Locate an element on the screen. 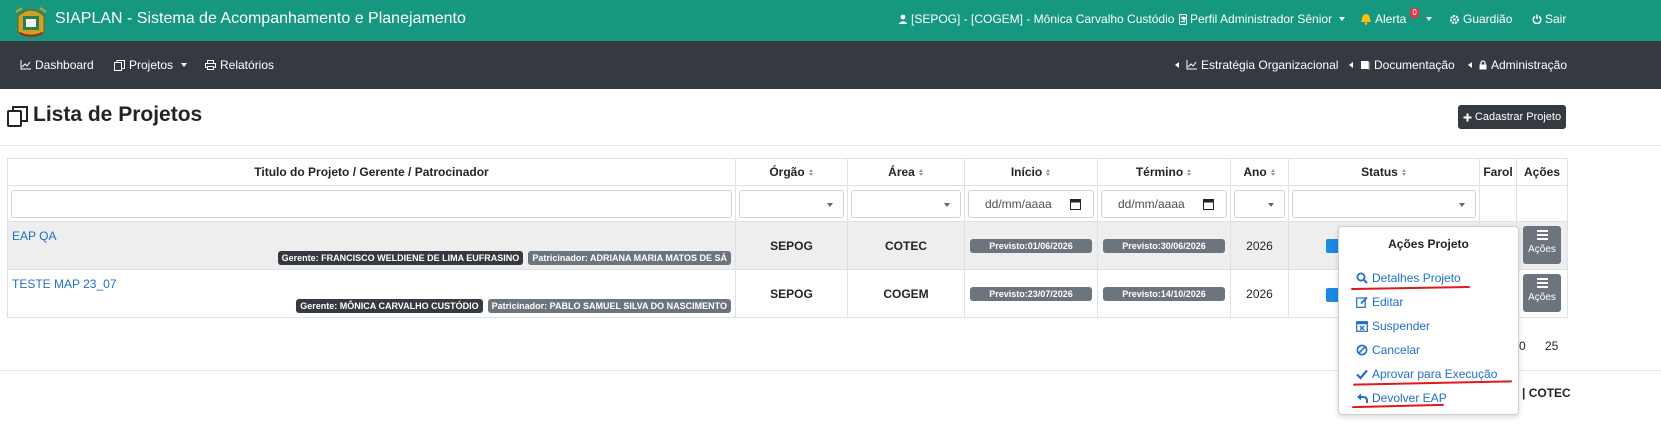 The image size is (1661, 448). user-icon is located at coordinates (903, 19).